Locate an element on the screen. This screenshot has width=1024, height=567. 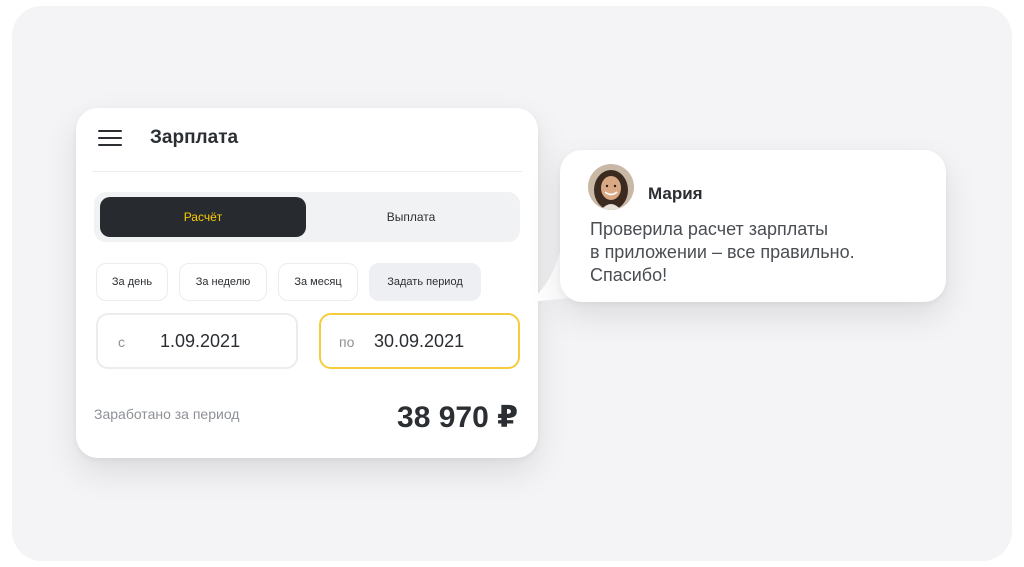
review-author: Мария is located at coordinates (675, 193).